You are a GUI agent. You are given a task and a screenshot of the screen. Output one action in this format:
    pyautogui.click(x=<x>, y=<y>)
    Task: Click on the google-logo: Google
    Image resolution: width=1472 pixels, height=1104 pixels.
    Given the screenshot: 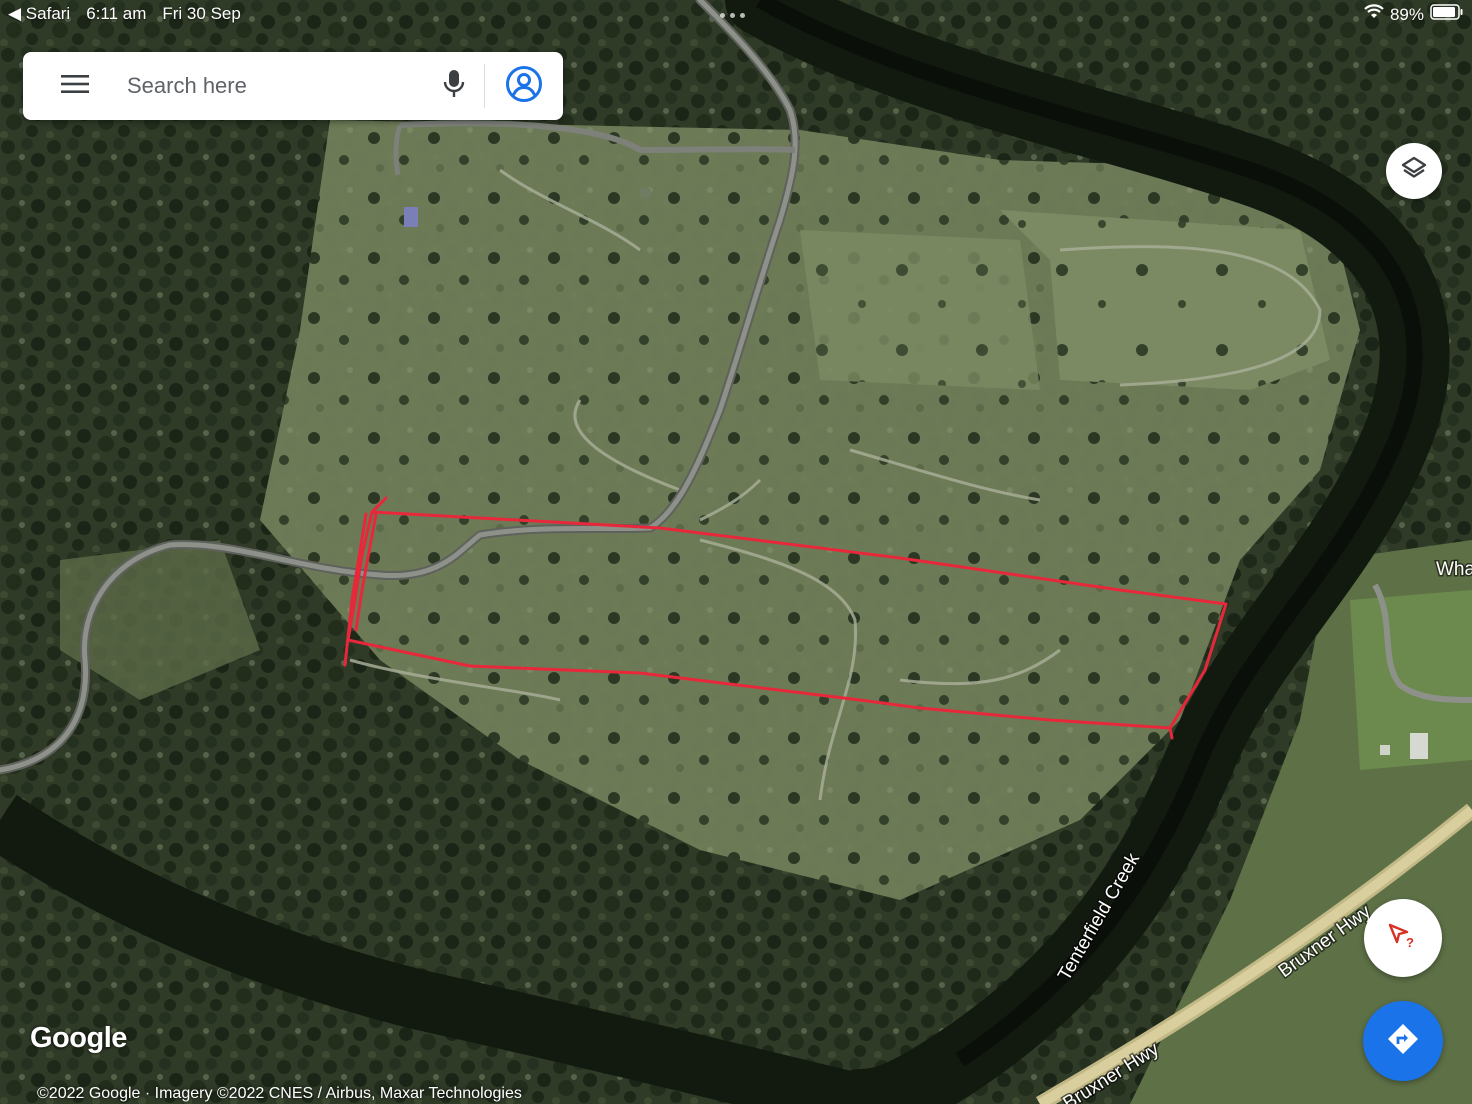 What is the action you would take?
    pyautogui.click(x=78, y=1038)
    